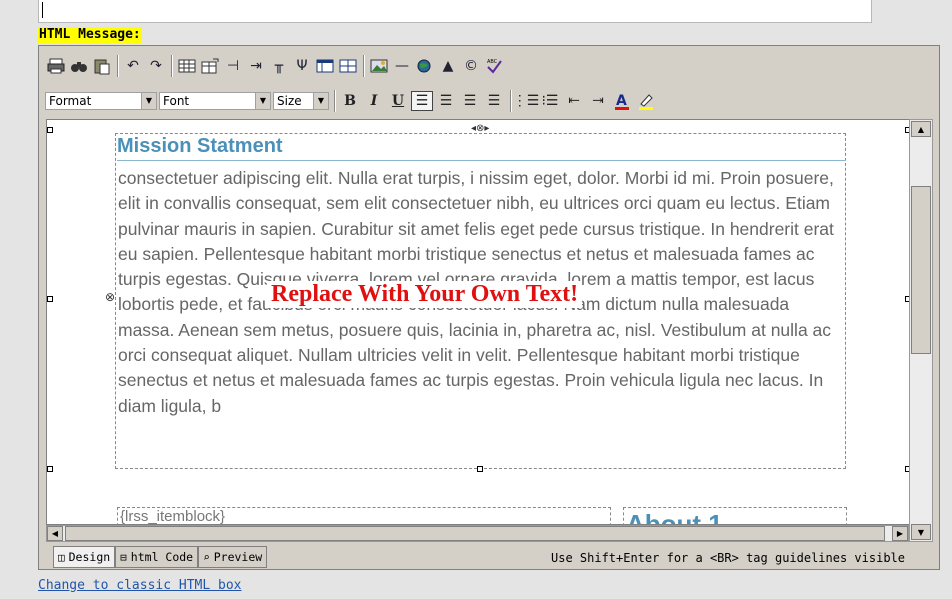 The width and height of the screenshot is (952, 599). What do you see at coordinates (110, 297) in the screenshot?
I see `move-handle-icon: ⊗` at bounding box center [110, 297].